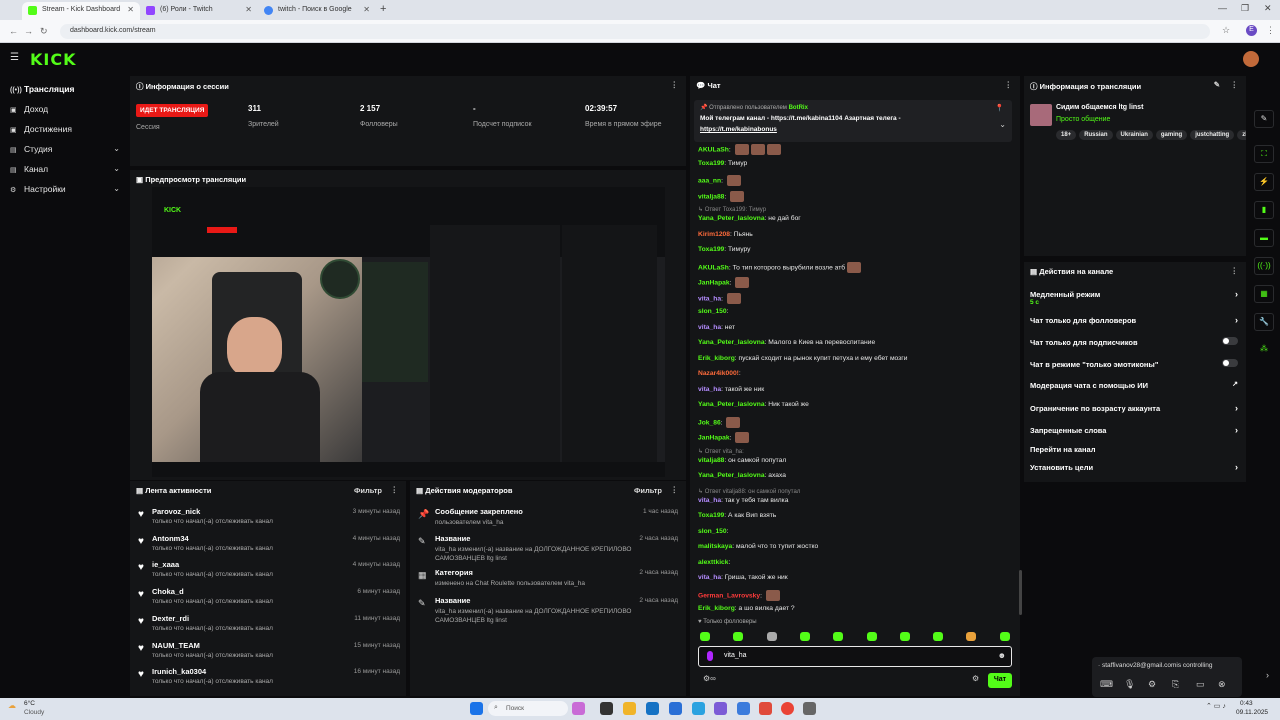 This screenshot has height=720, width=1280. Describe the element at coordinates (1241, 135) in the screenshot. I see `stream-tag: zh` at that location.